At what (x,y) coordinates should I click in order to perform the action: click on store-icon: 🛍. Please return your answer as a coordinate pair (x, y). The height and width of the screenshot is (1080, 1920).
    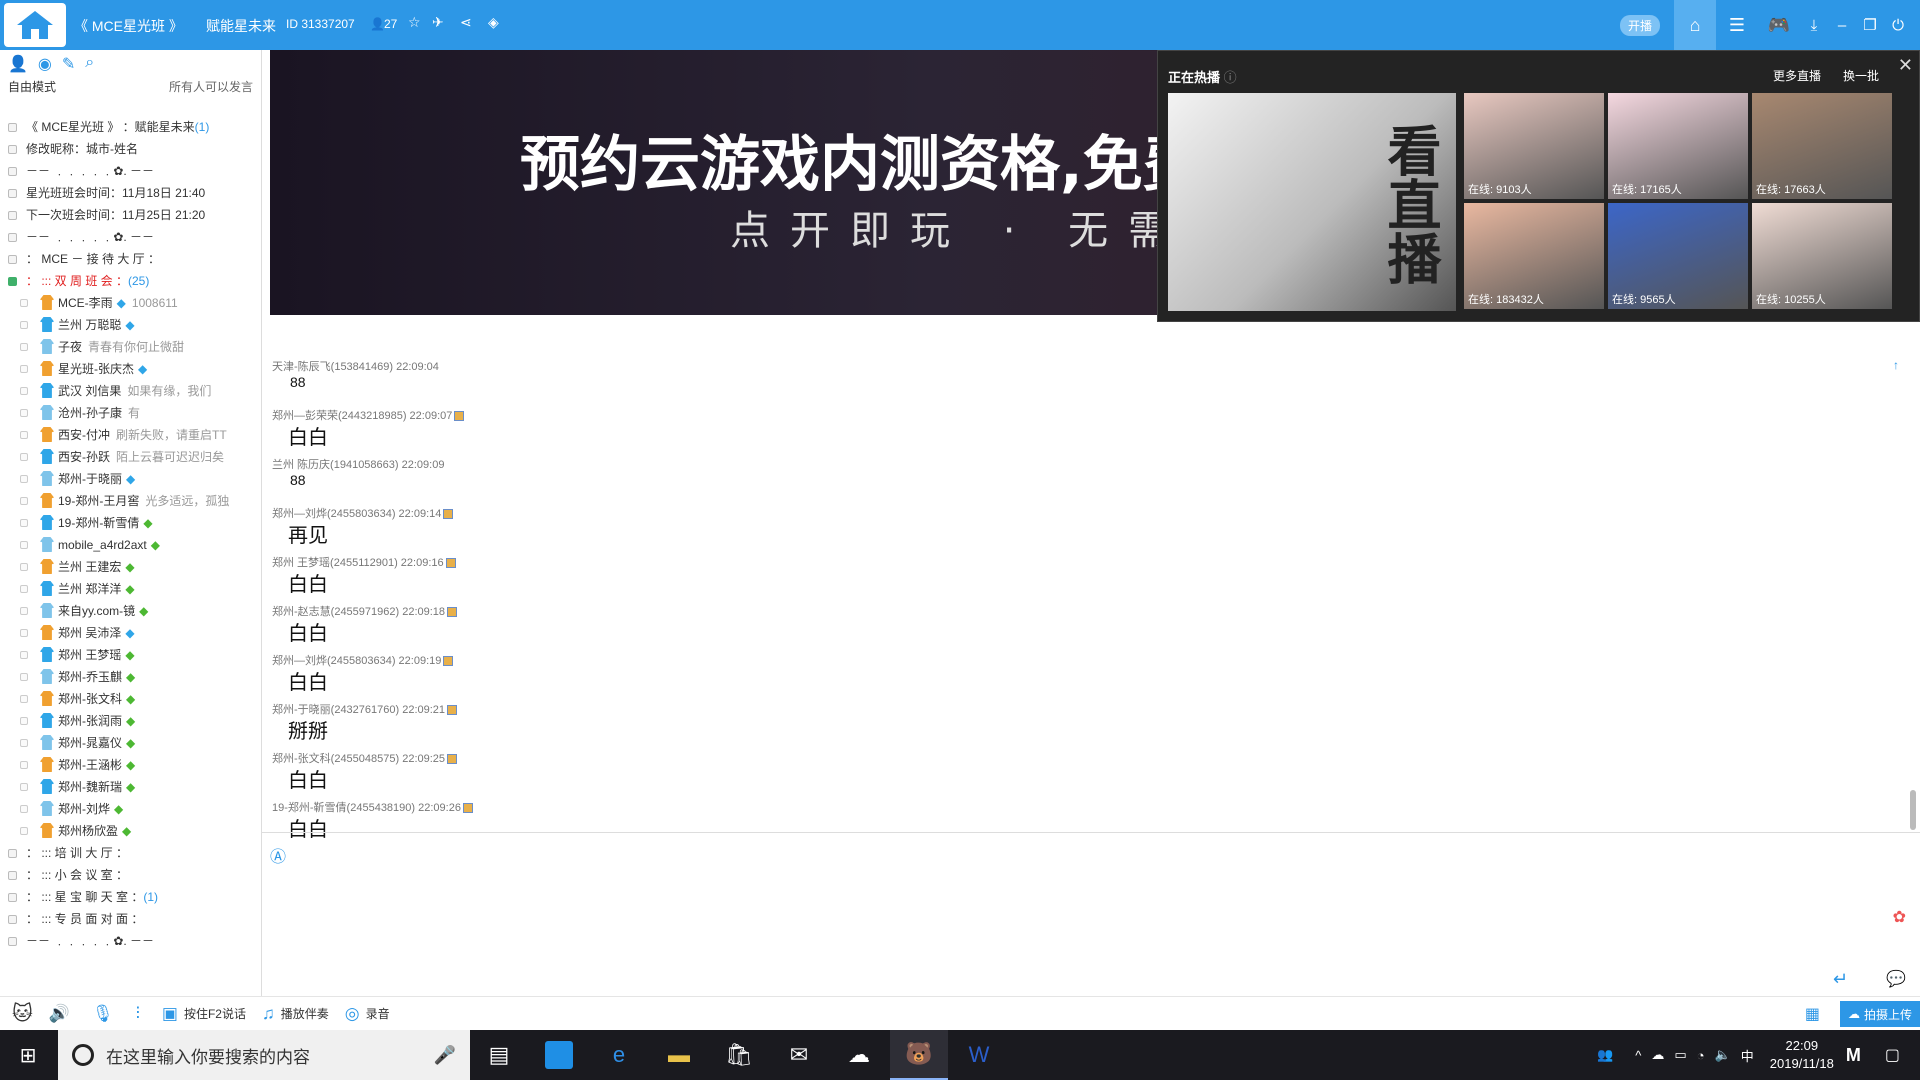
    Looking at the image, I should click on (739, 1055).